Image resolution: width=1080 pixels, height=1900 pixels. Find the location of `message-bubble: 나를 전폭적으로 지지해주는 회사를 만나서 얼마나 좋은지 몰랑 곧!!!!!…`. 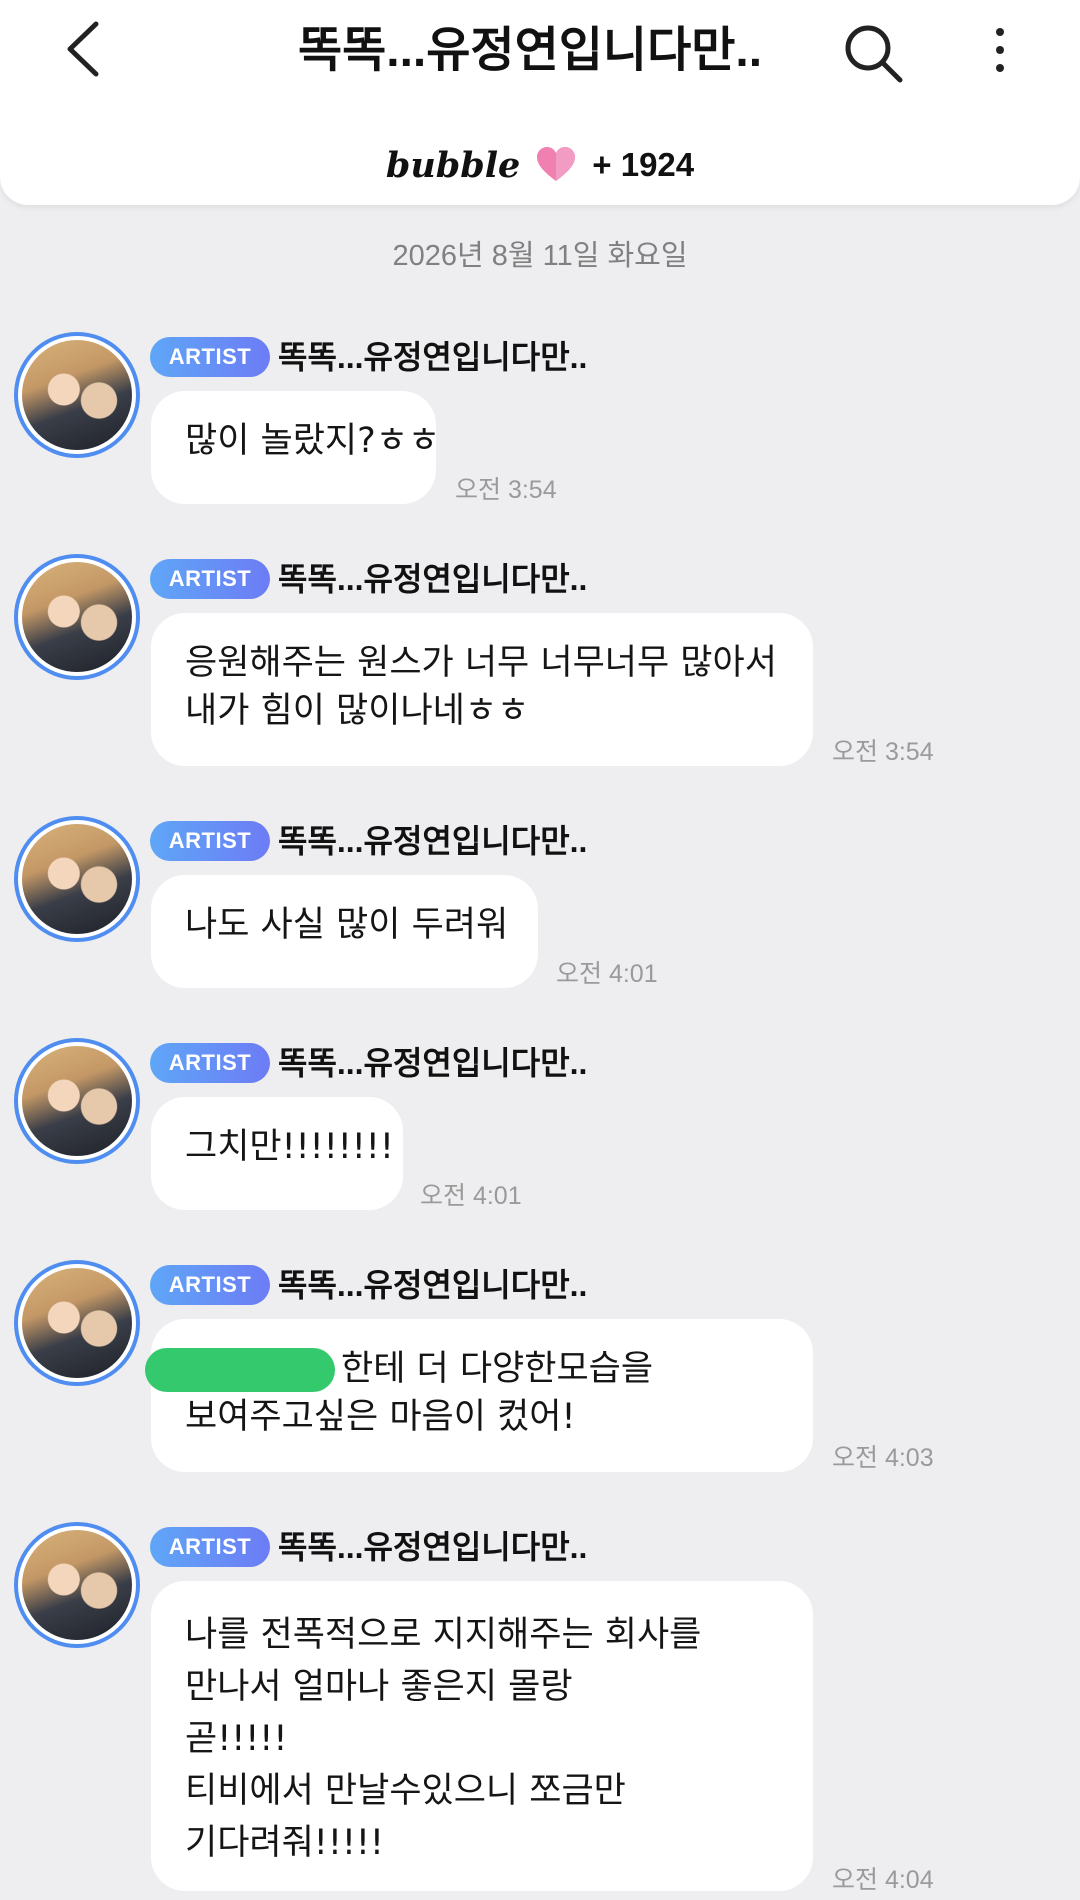

message-bubble: 나를 전폭적으로 지지해주는 회사를 만나서 얼마나 좋은지 몰랑 곧!!!!!… is located at coordinates (482, 1736).